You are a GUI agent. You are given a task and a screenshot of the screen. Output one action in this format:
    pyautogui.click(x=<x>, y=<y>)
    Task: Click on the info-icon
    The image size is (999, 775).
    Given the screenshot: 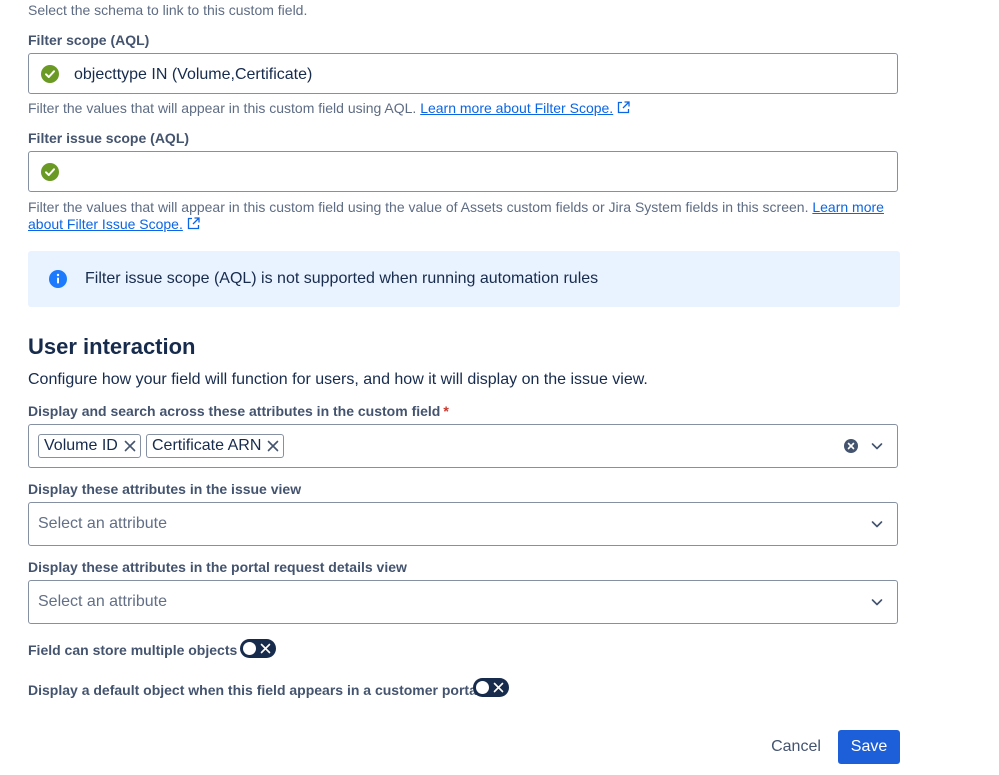 What is the action you would take?
    pyautogui.click(x=58, y=279)
    